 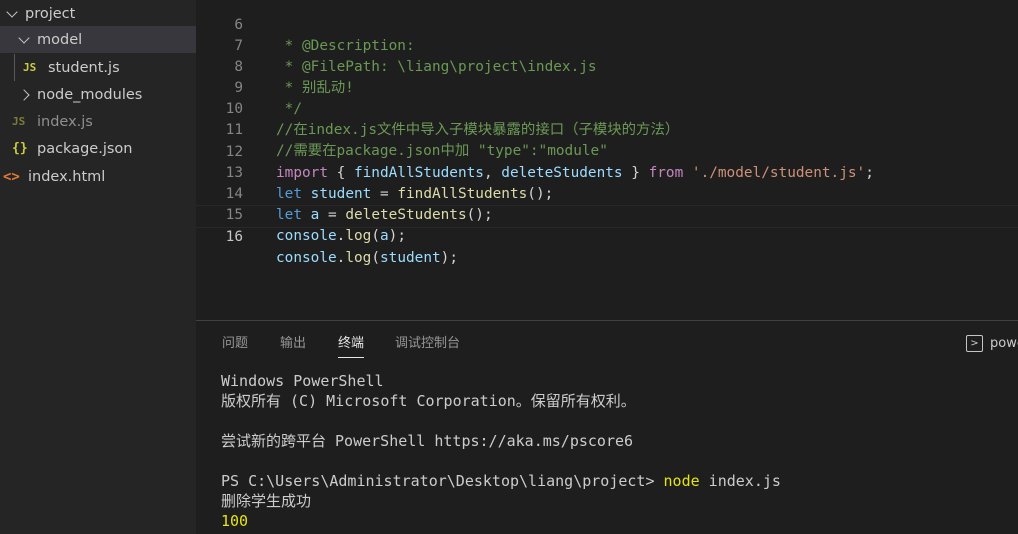 I want to click on code-line: 6 * @Description:, so click(x=607, y=27).